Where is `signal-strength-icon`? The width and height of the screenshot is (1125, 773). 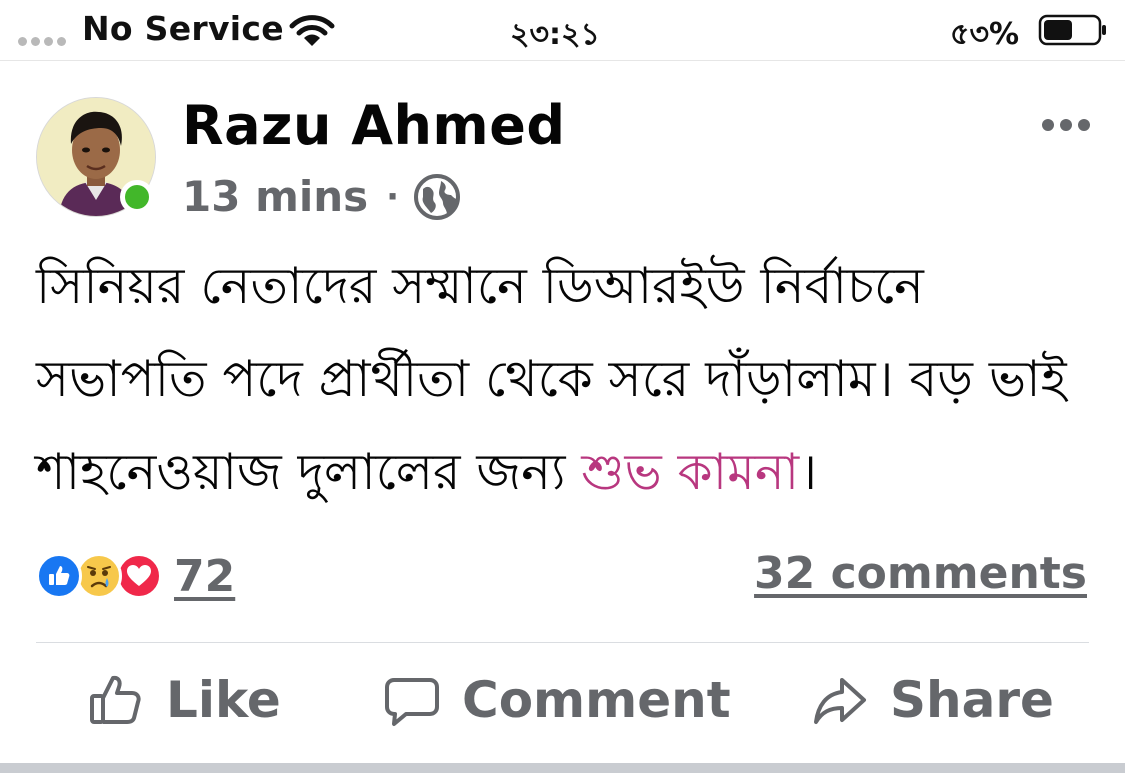
signal-strength-icon is located at coordinates (42, 41).